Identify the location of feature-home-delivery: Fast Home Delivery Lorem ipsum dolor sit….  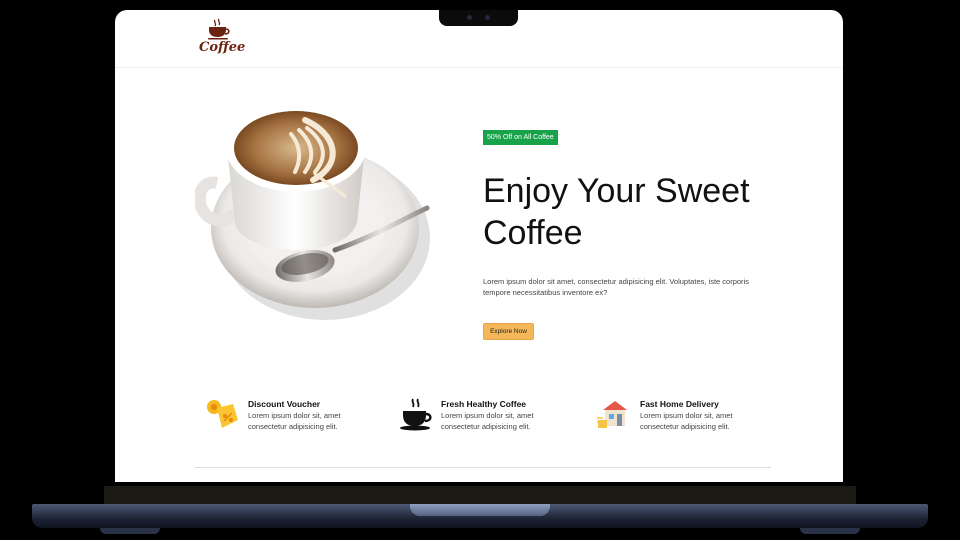
(682, 416).